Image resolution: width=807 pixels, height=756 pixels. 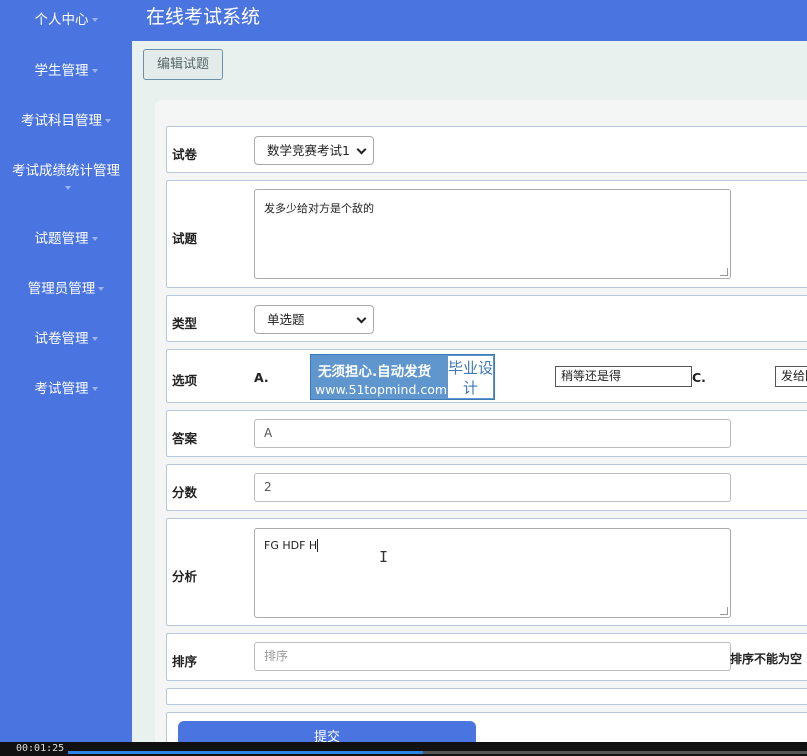 I want to click on sidebar-item-subjects: 考试科目管理, so click(x=66, y=121).